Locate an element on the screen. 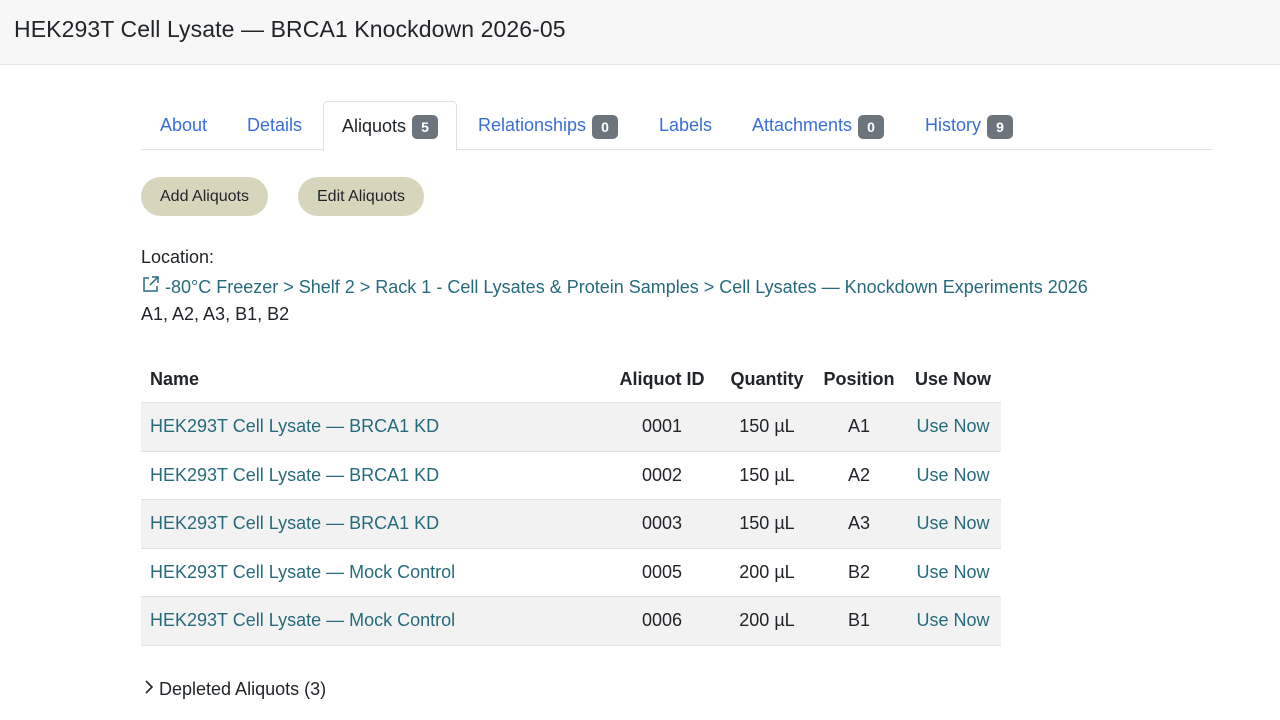 Image resolution: width=1280 pixels, height=720 pixels. tab-label: Attachments is located at coordinates (802, 125).